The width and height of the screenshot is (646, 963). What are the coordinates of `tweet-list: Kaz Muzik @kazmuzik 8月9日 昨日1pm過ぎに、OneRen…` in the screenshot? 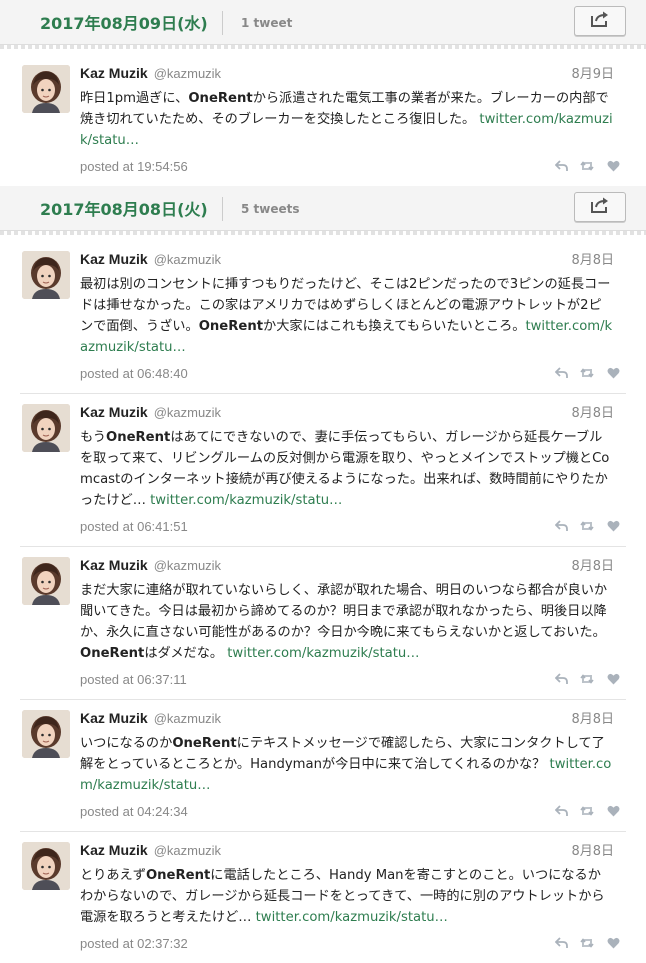 It's located at (323, 115).